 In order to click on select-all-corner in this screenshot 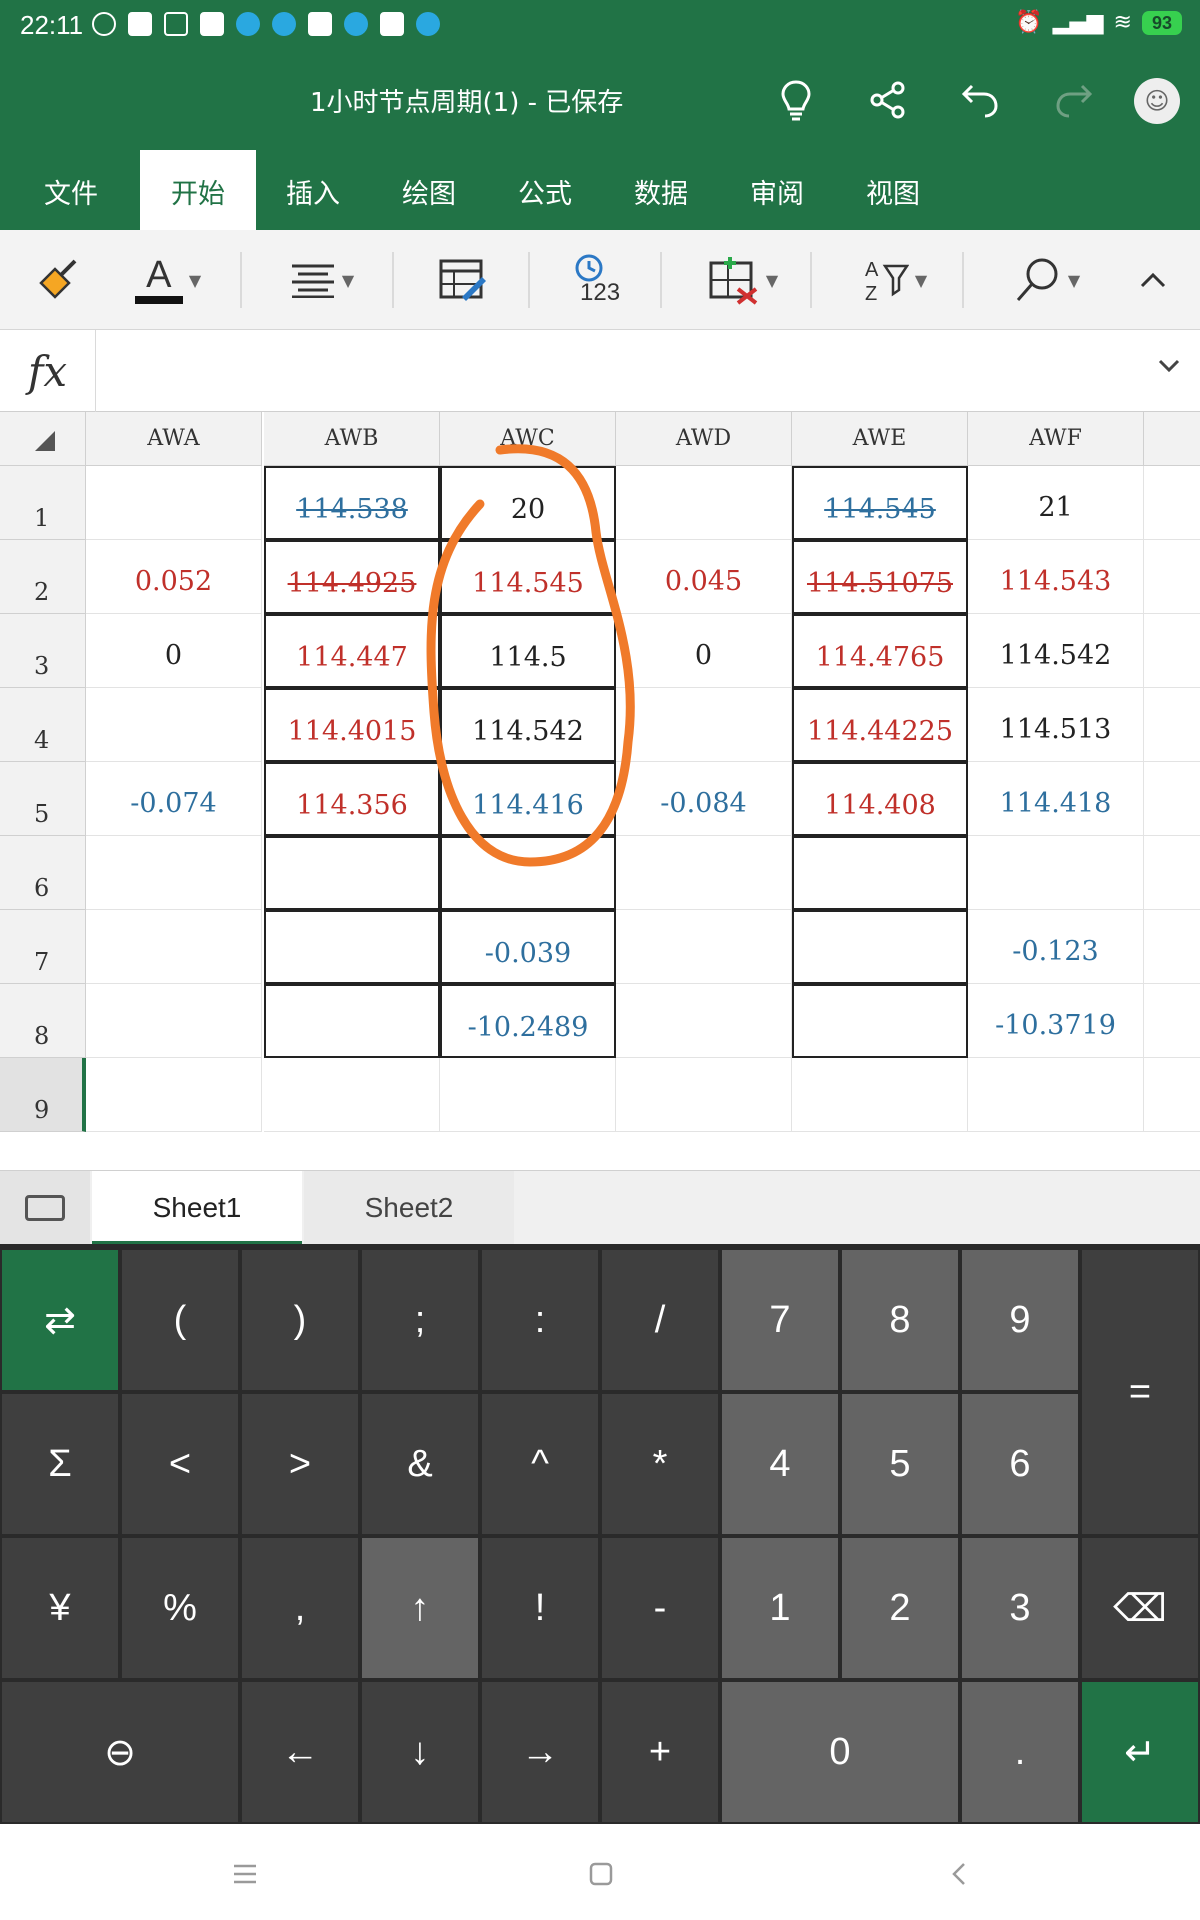, I will do `click(43, 439)`.